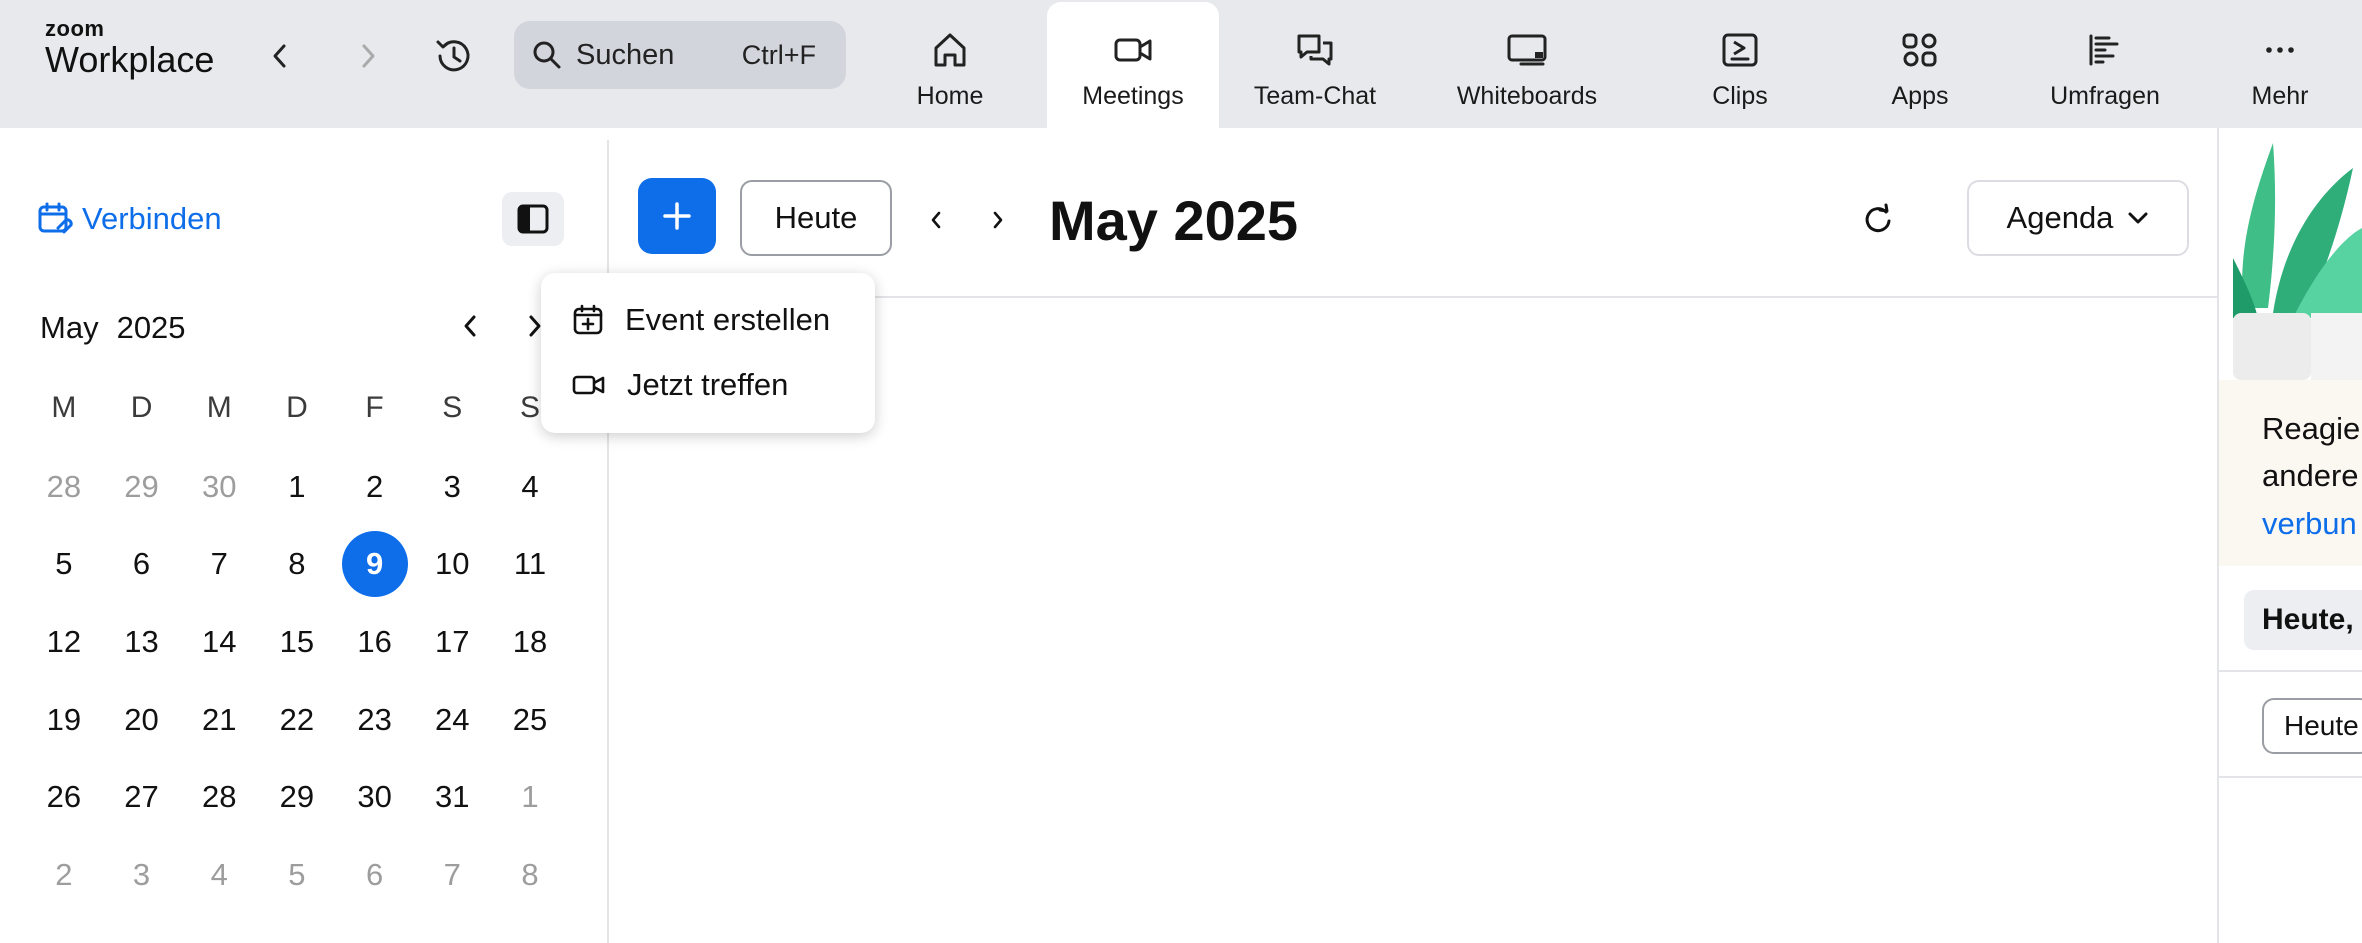 This screenshot has height=943, width=2362. What do you see at coordinates (2297, 259) in the screenshot?
I see `promo-illustration` at bounding box center [2297, 259].